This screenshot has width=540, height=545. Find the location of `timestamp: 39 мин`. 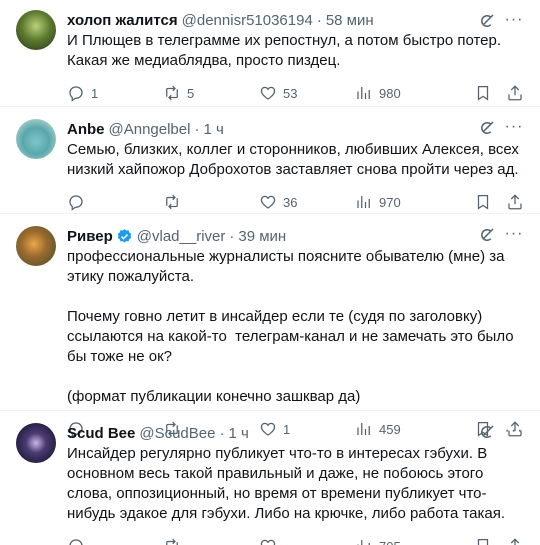

timestamp: 39 мин is located at coordinates (262, 236).